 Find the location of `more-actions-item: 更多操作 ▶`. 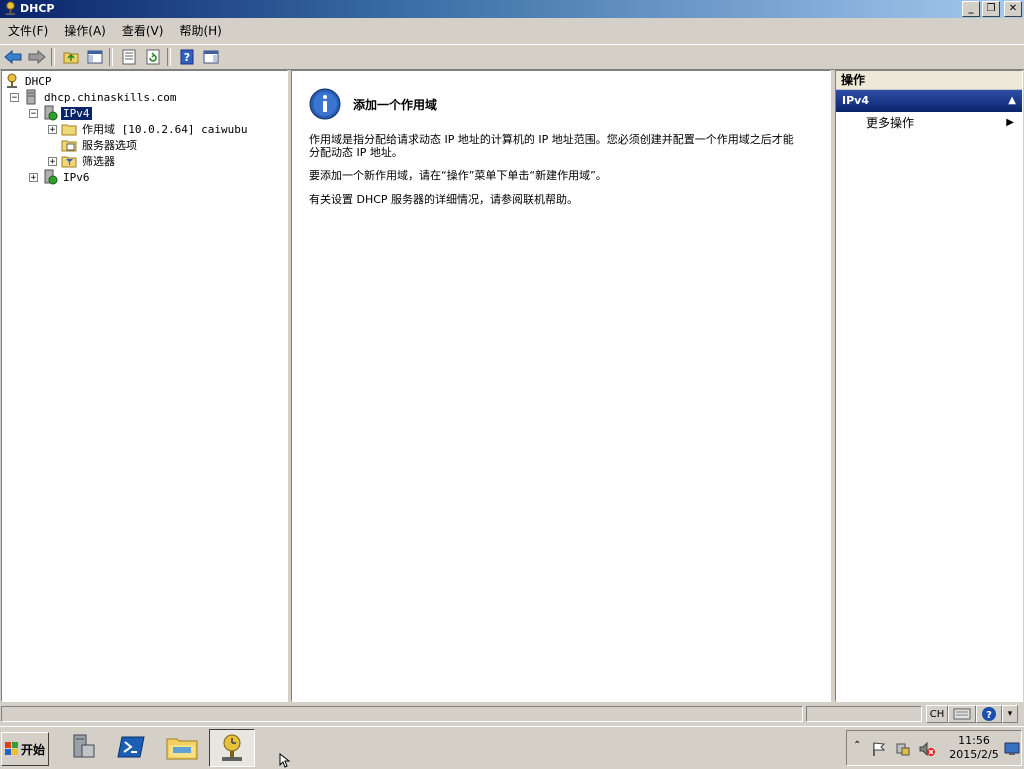

more-actions-item: 更多操作 ▶ is located at coordinates (929, 123).